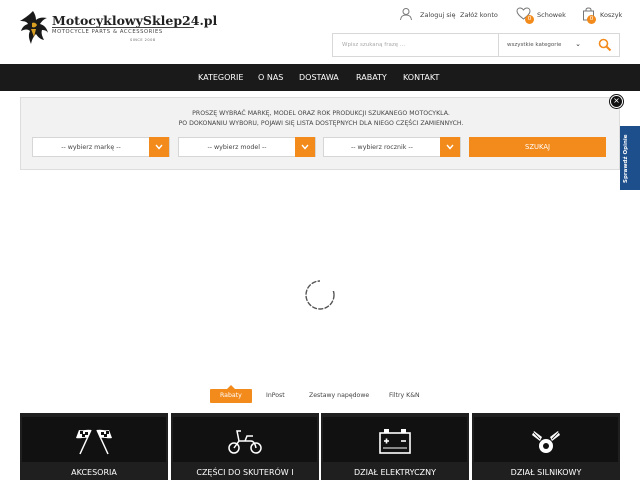  What do you see at coordinates (320, 294) in the screenshot?
I see `loading-spinner-icon` at bounding box center [320, 294].